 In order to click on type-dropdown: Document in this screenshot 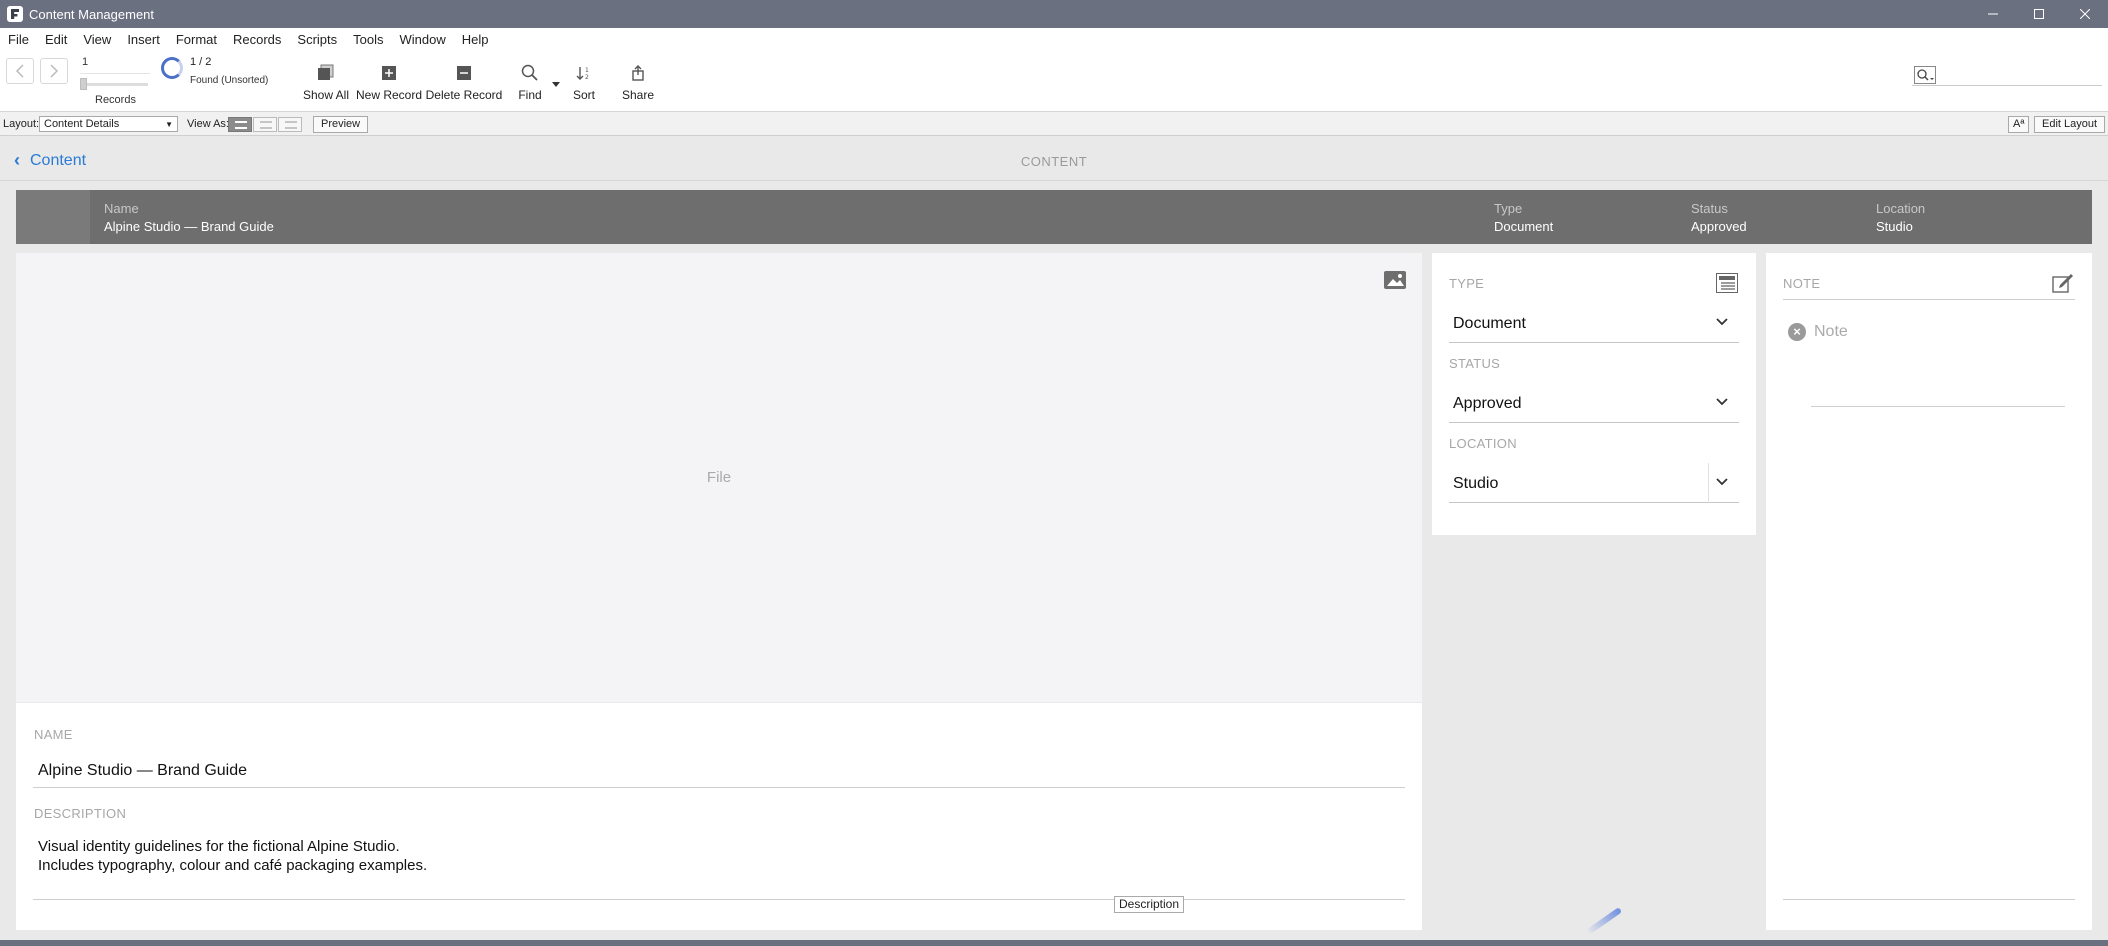, I will do `click(1594, 323)`.